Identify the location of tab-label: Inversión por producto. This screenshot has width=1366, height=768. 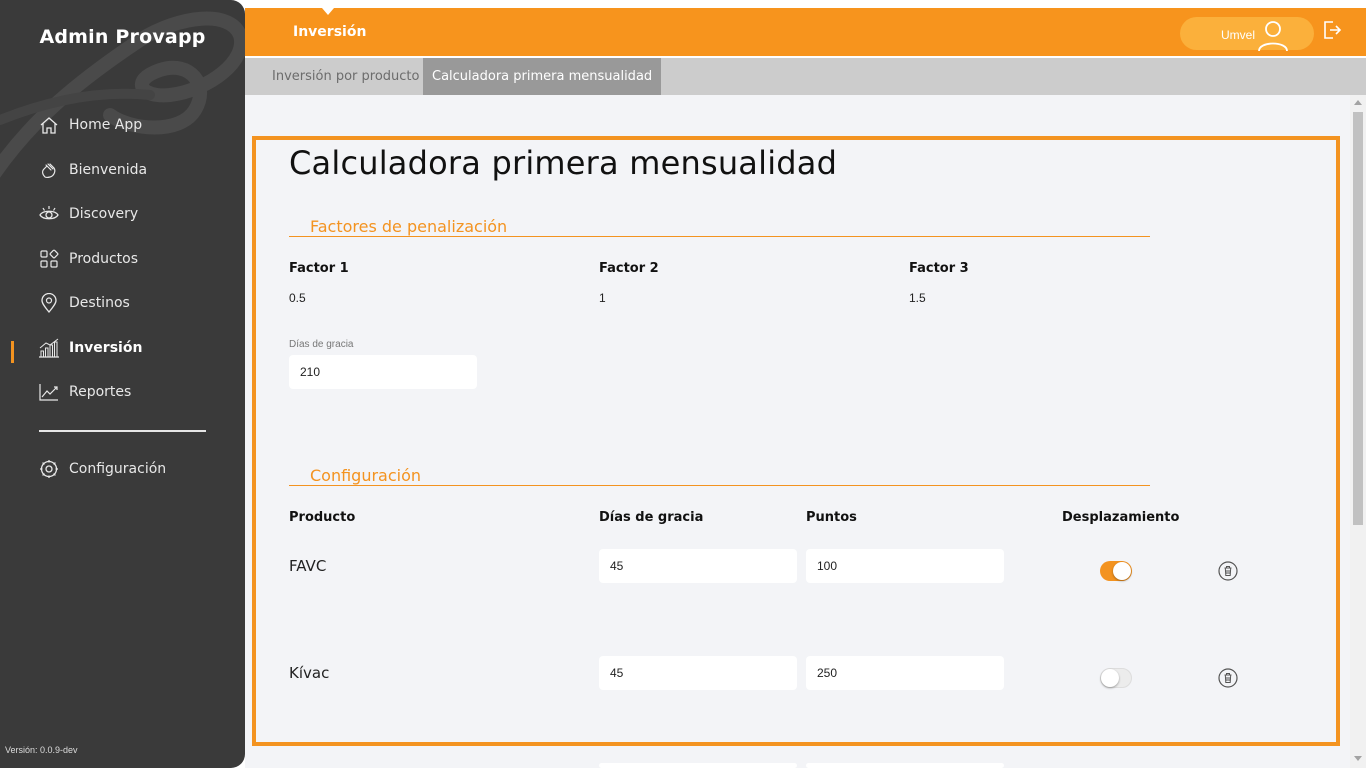
(346, 76).